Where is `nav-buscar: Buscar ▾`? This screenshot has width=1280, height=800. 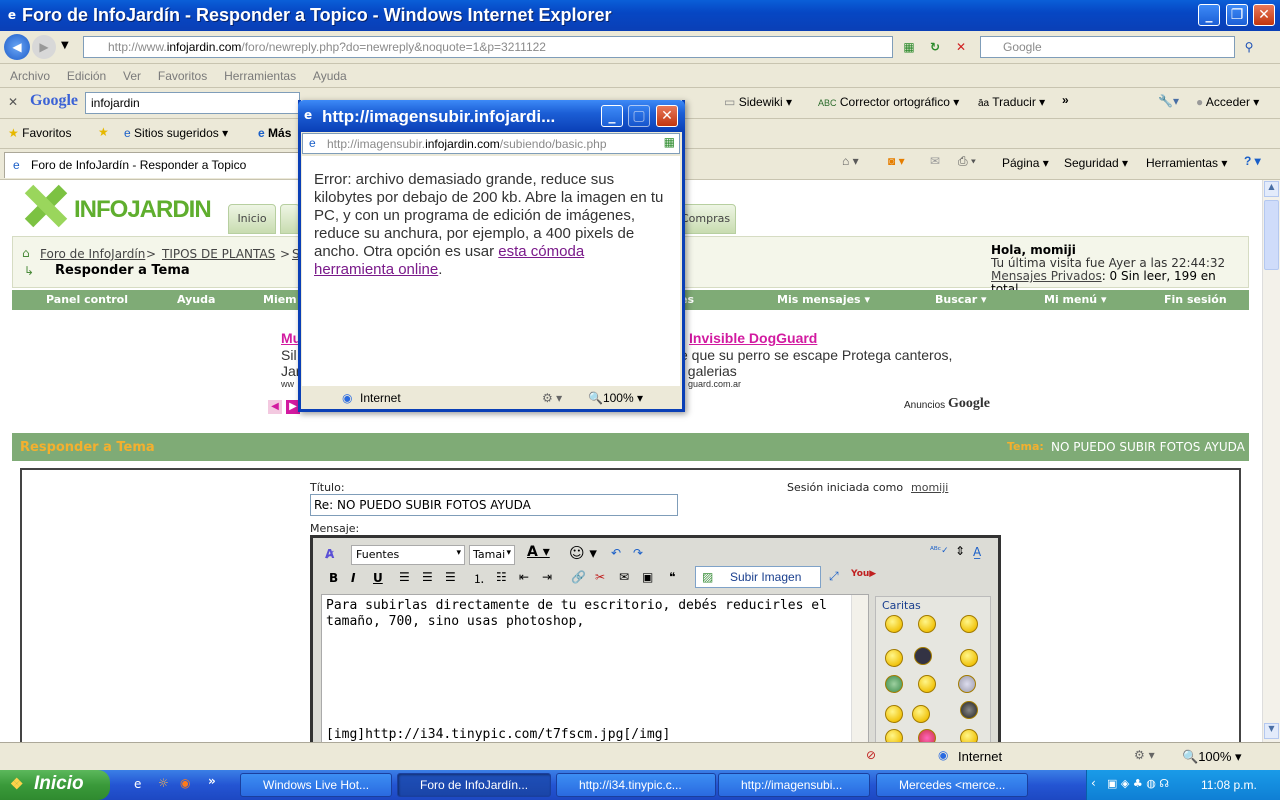
nav-buscar: Buscar ▾ is located at coordinates (961, 299).